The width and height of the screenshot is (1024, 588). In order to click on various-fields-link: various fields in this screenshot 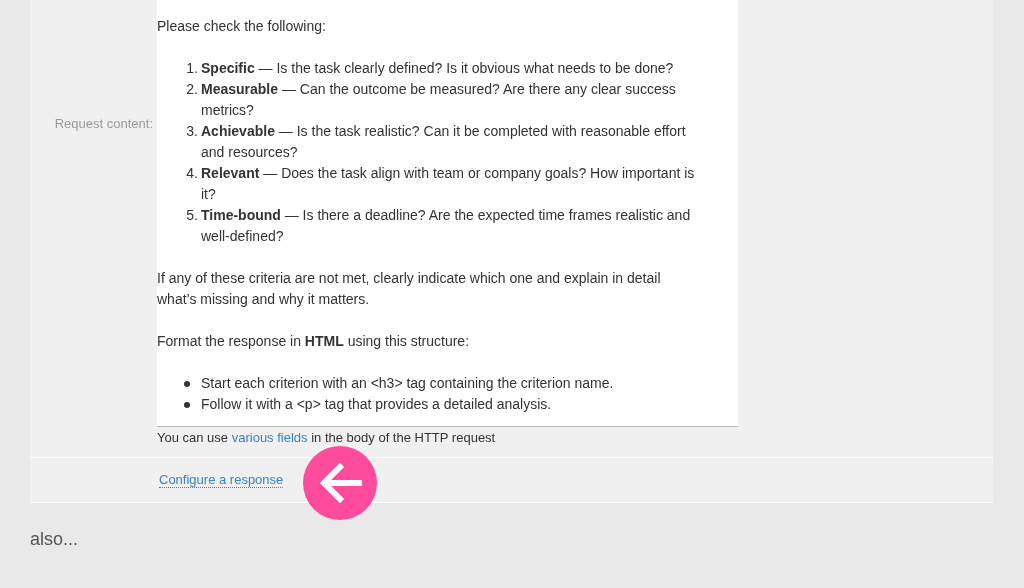, I will do `click(269, 437)`.